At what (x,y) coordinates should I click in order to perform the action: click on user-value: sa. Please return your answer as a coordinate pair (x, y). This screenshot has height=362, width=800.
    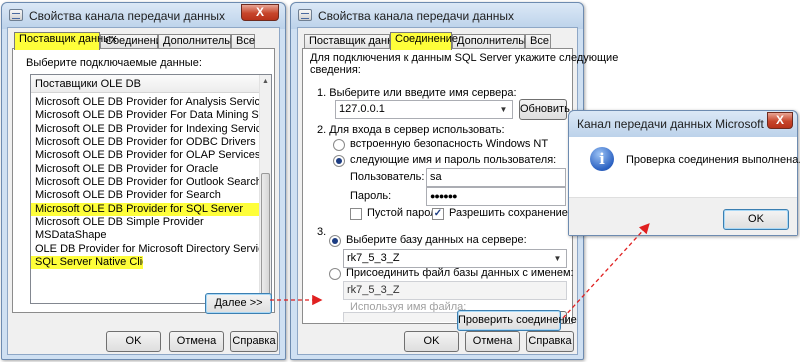
    Looking at the image, I should click on (436, 177).